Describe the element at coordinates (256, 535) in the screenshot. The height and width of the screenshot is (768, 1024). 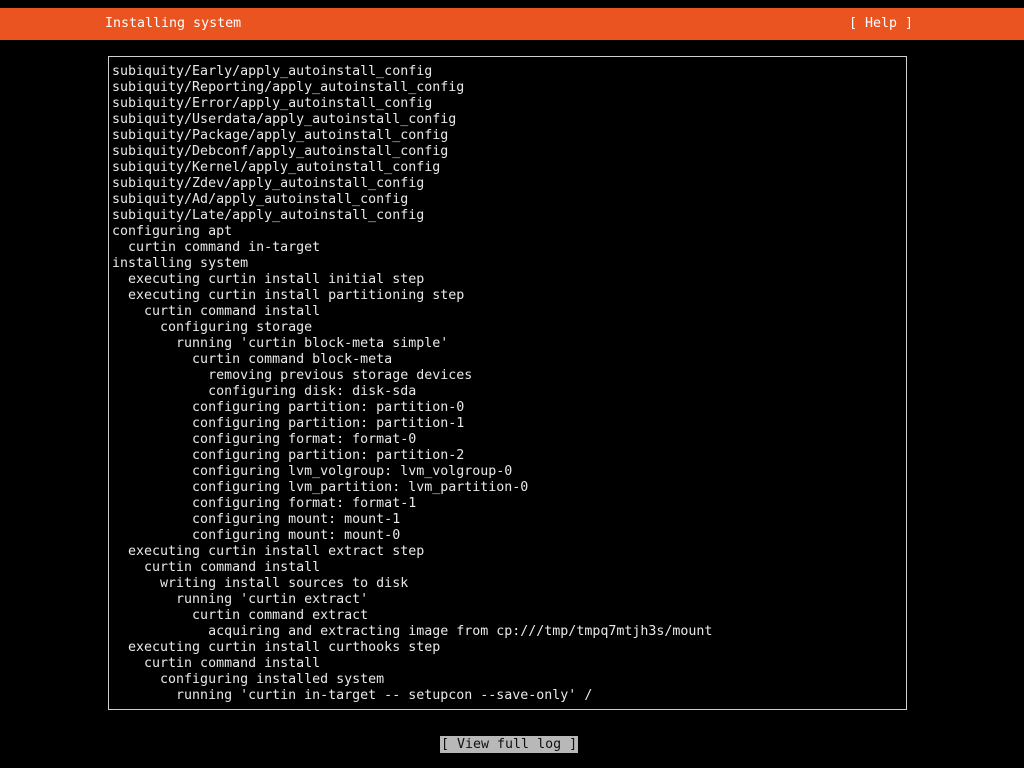
I see `log-line: configuring mount: mount-0` at that location.